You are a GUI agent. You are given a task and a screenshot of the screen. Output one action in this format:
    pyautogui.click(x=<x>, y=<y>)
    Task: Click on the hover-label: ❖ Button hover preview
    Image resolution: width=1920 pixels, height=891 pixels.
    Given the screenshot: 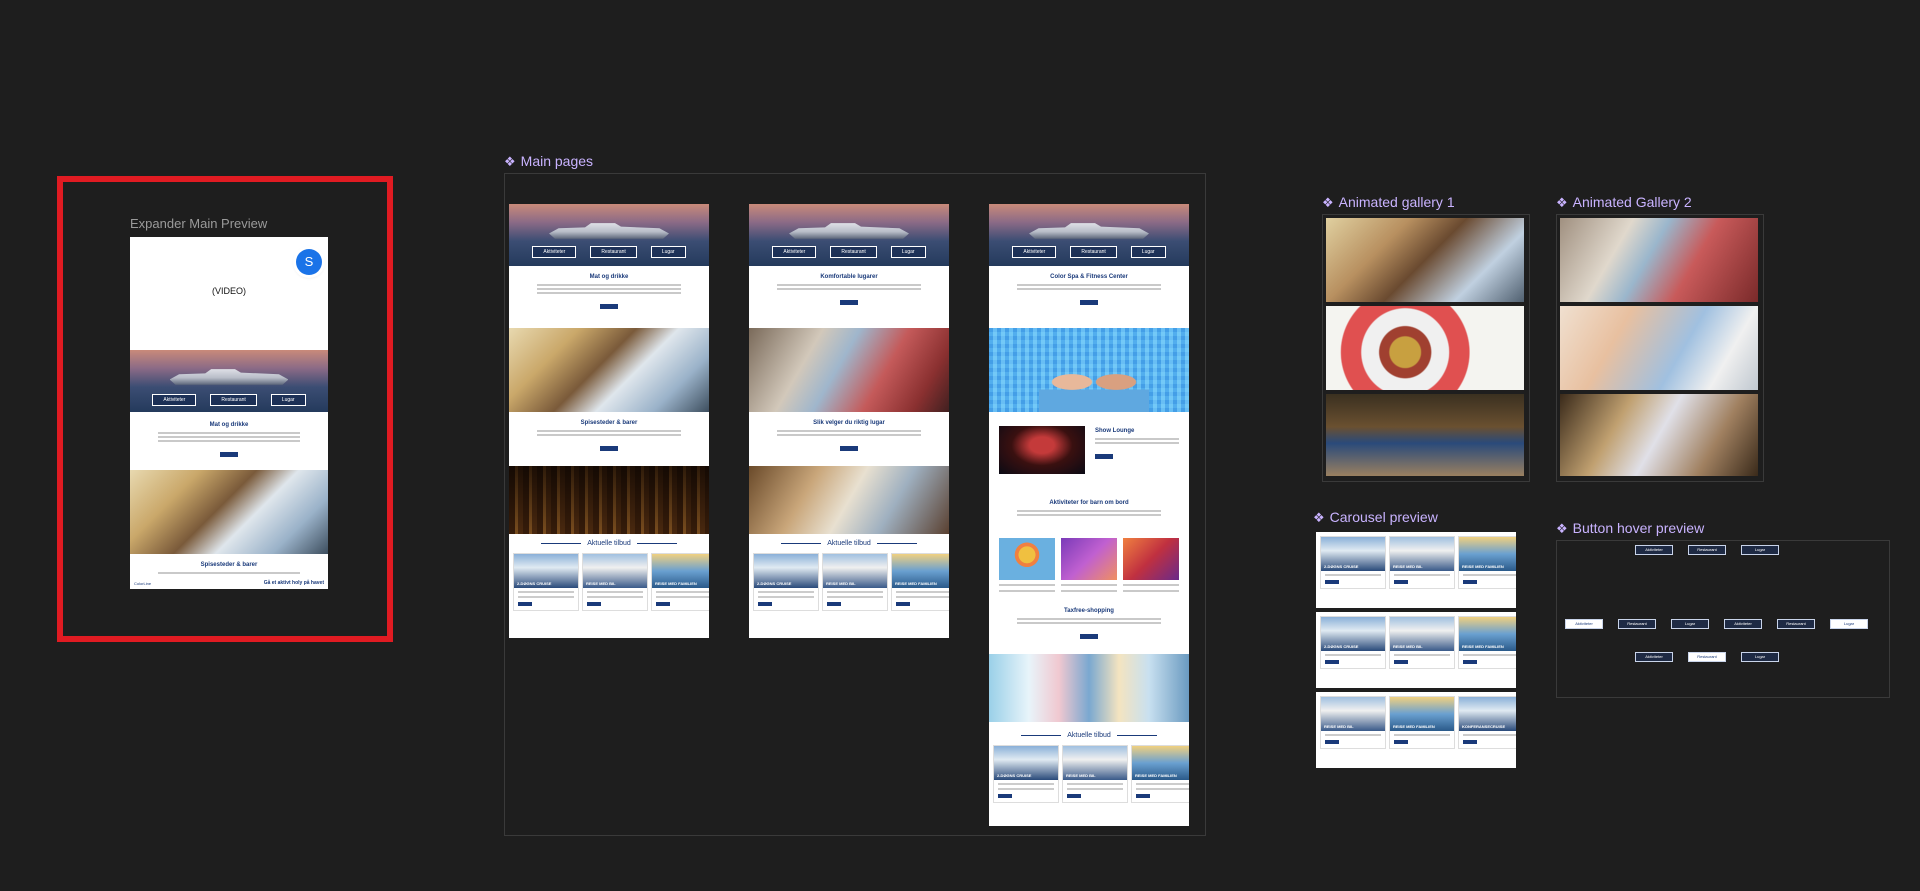 What is the action you would take?
    pyautogui.click(x=1630, y=528)
    